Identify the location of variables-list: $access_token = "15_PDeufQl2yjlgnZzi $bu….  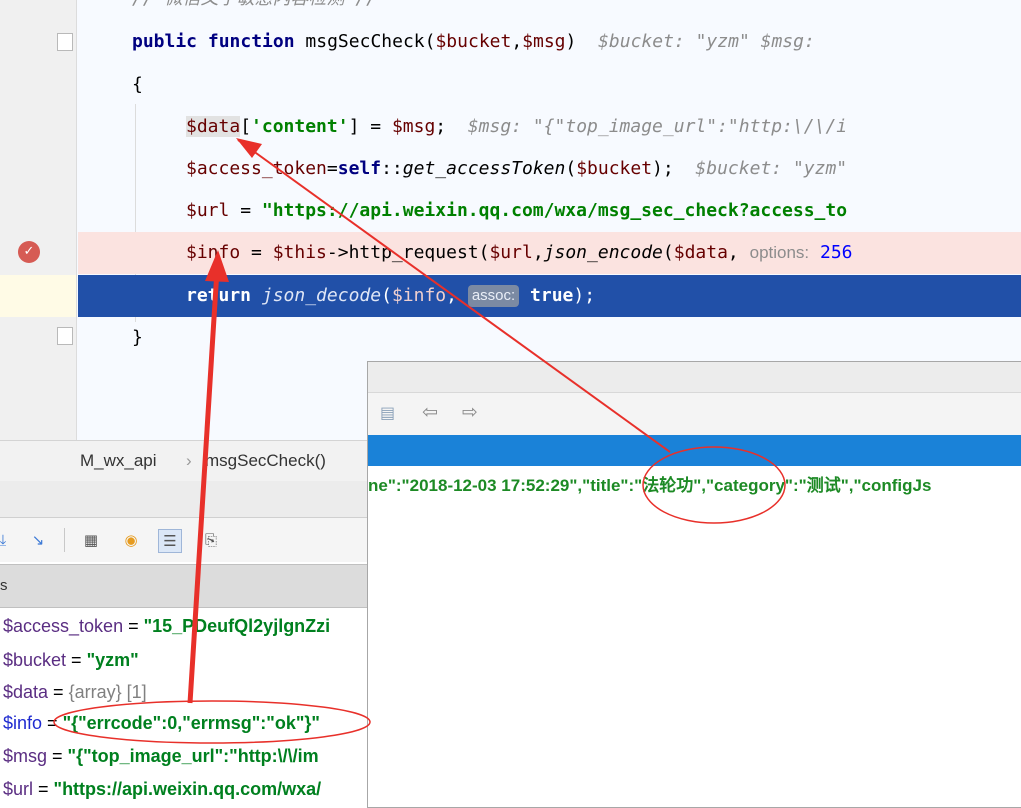
(185, 704).